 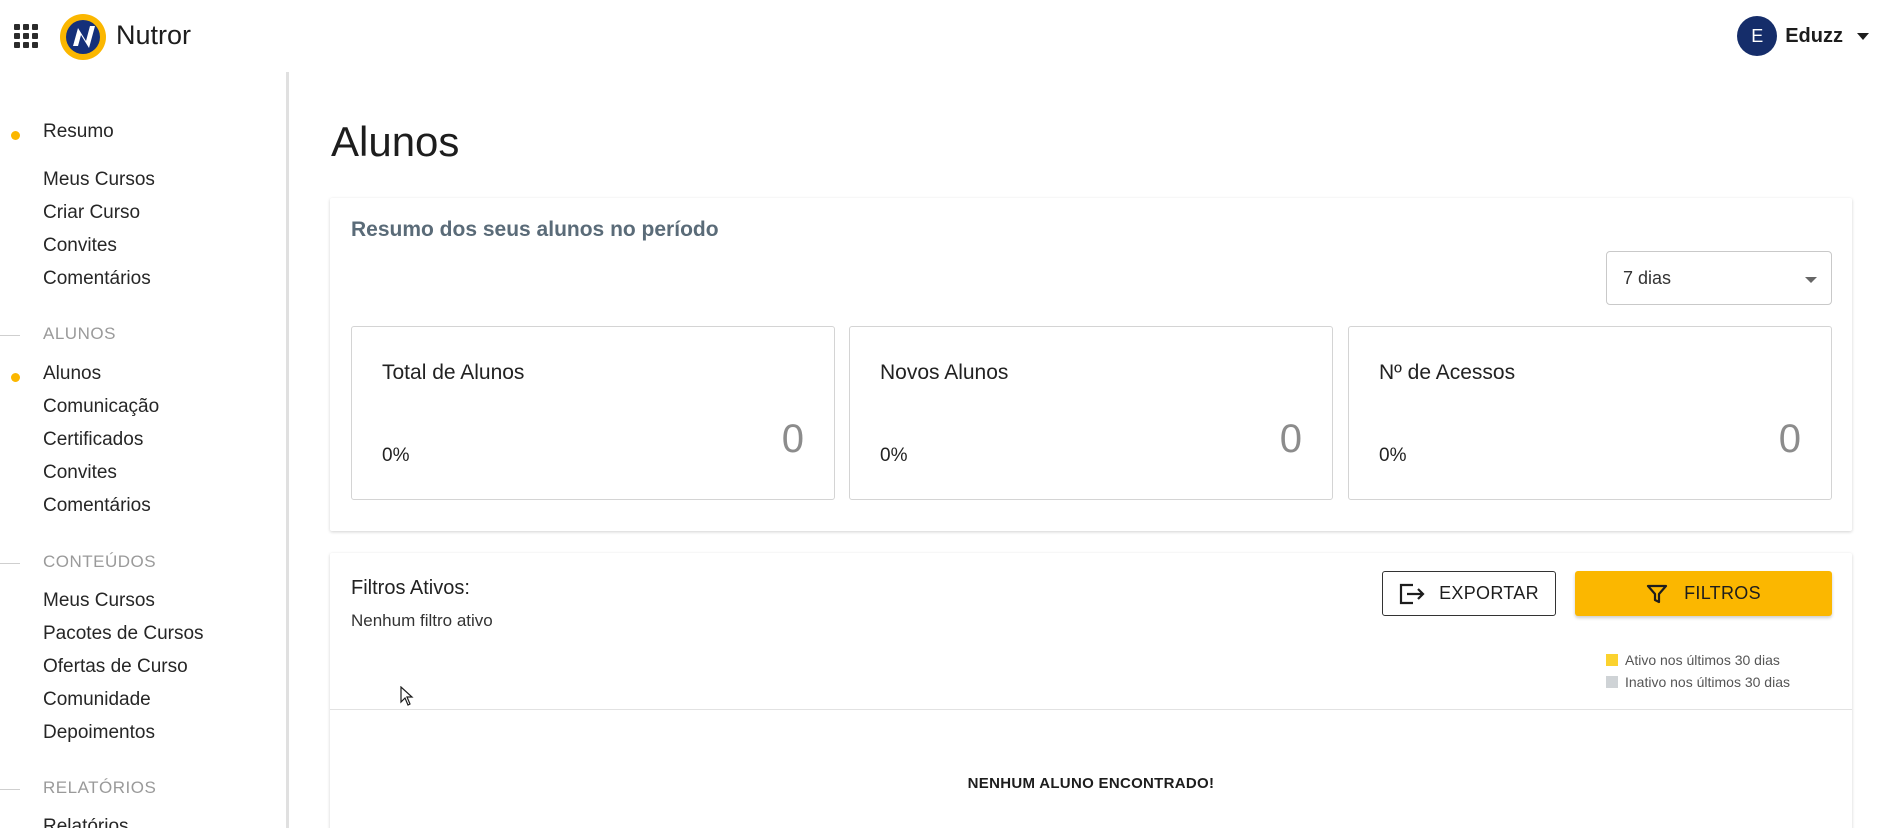 What do you see at coordinates (97, 506) in the screenshot?
I see `sidebar-item-comentarios-alunos: Comentários` at bounding box center [97, 506].